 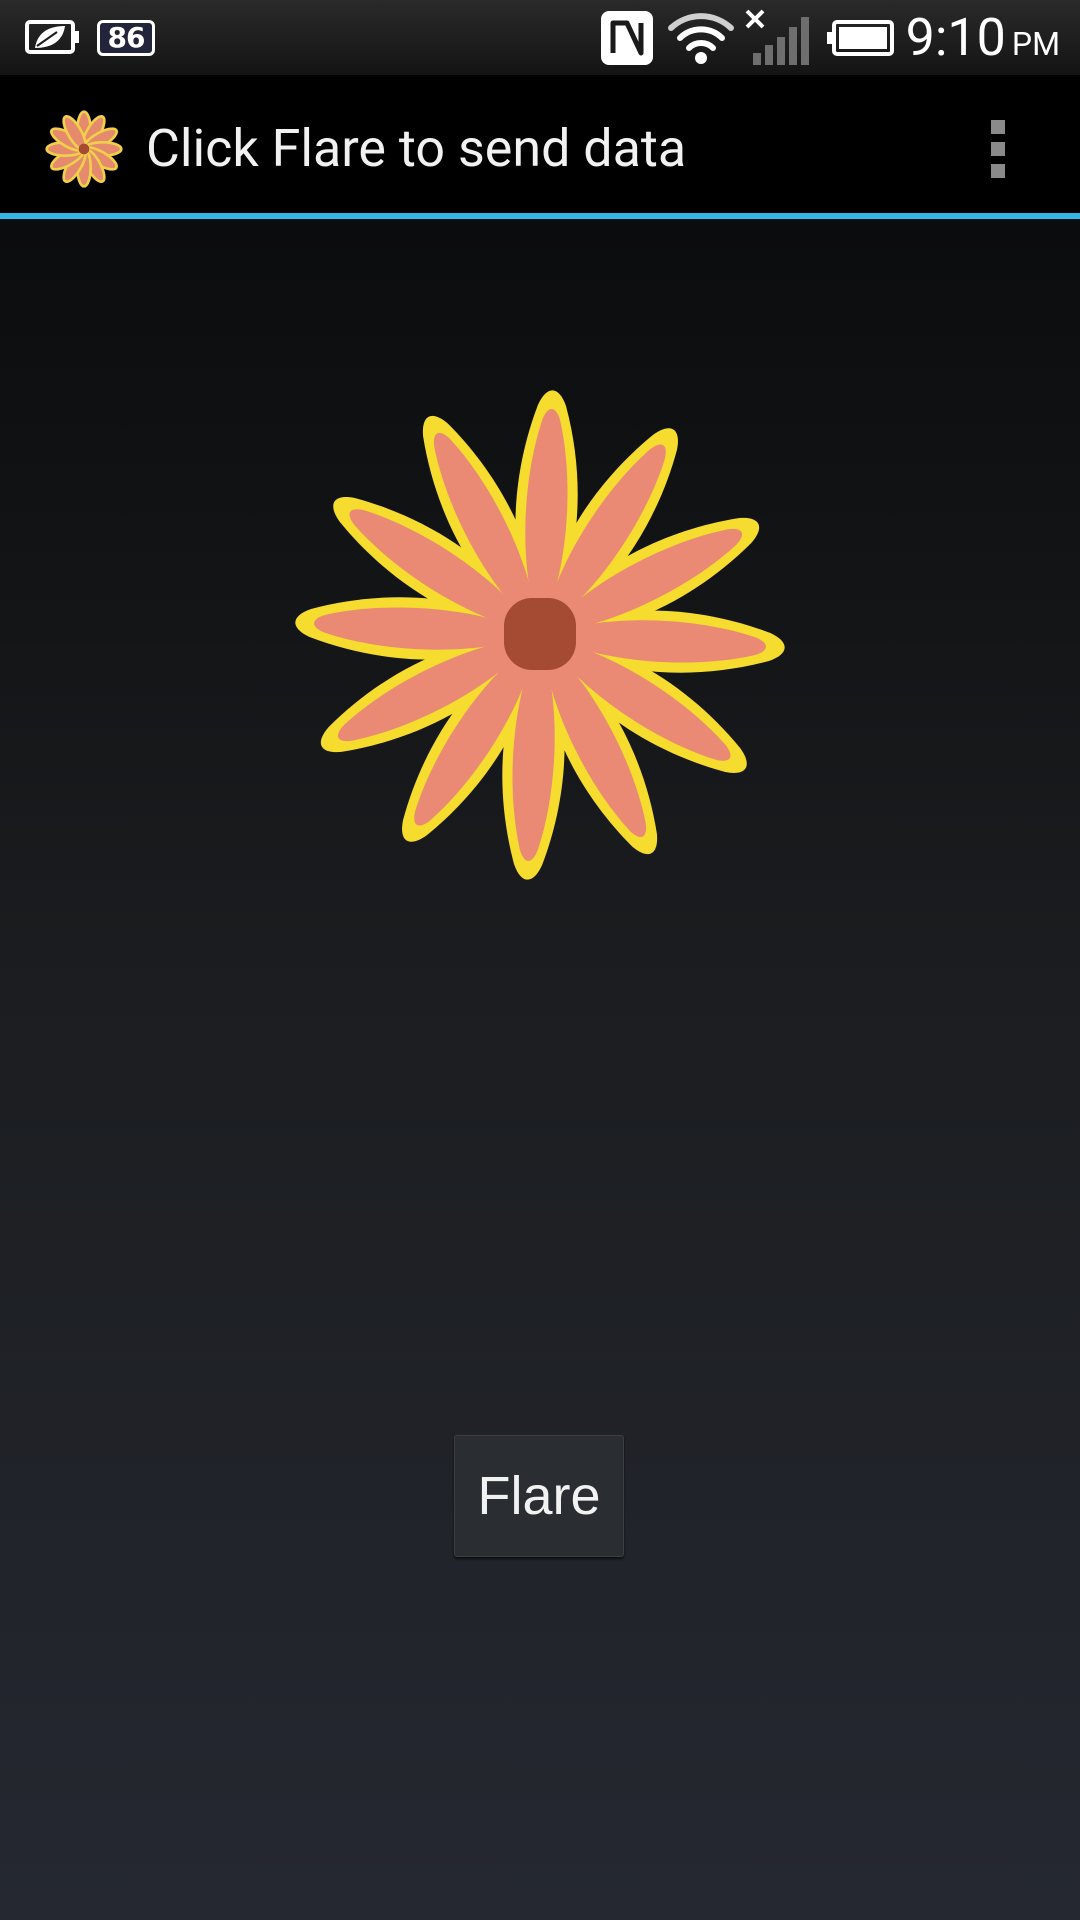 What do you see at coordinates (701, 37) in the screenshot?
I see `wifi-icon` at bounding box center [701, 37].